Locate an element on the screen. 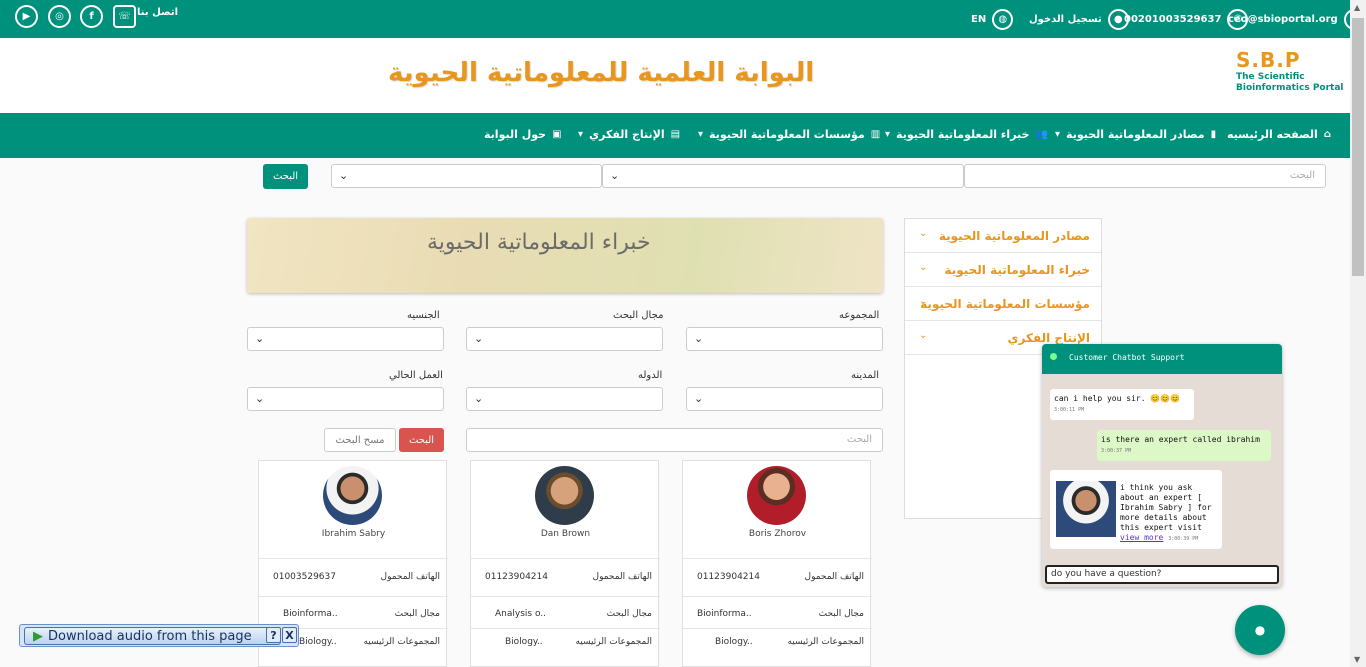  audio-download-widget: ▶ Download audio from this page ? X is located at coordinates (159, 635).